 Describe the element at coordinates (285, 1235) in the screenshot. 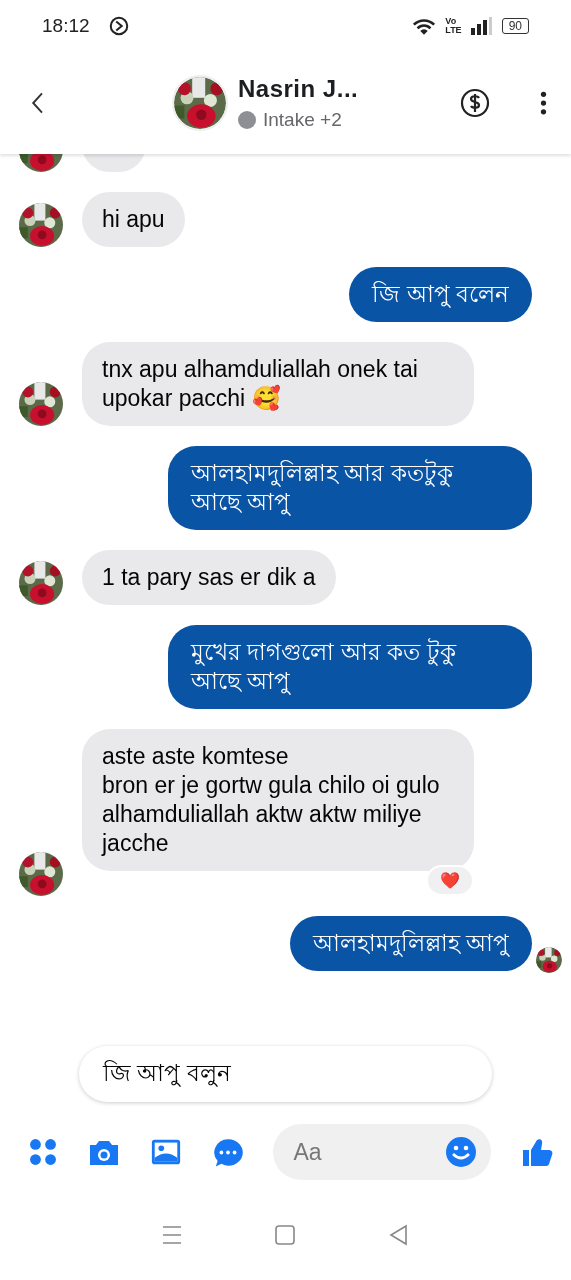

I see `home-icon` at that location.